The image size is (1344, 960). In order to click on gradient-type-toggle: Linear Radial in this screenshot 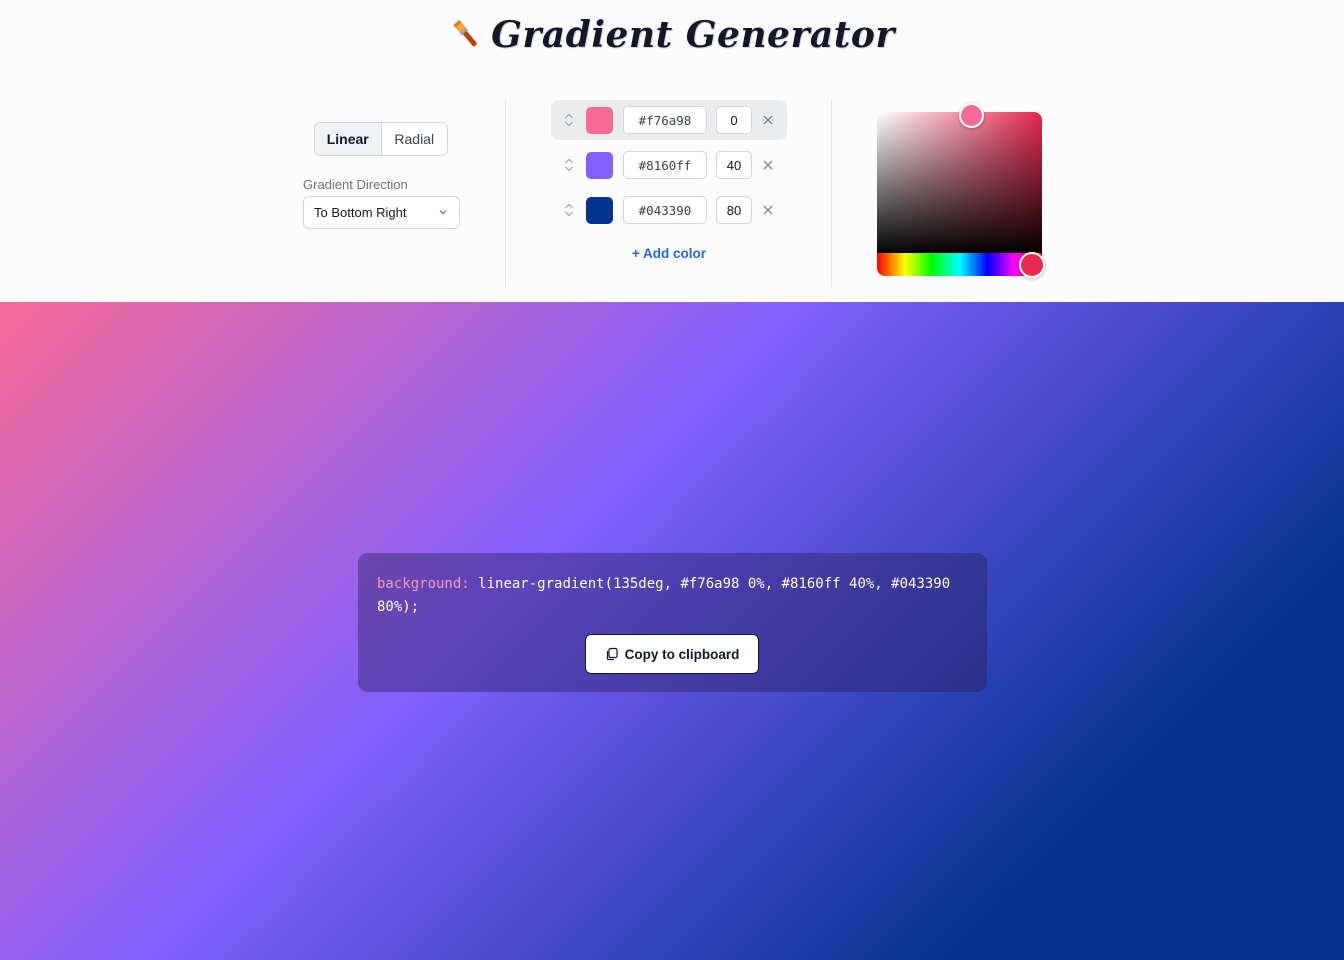, I will do `click(381, 139)`.